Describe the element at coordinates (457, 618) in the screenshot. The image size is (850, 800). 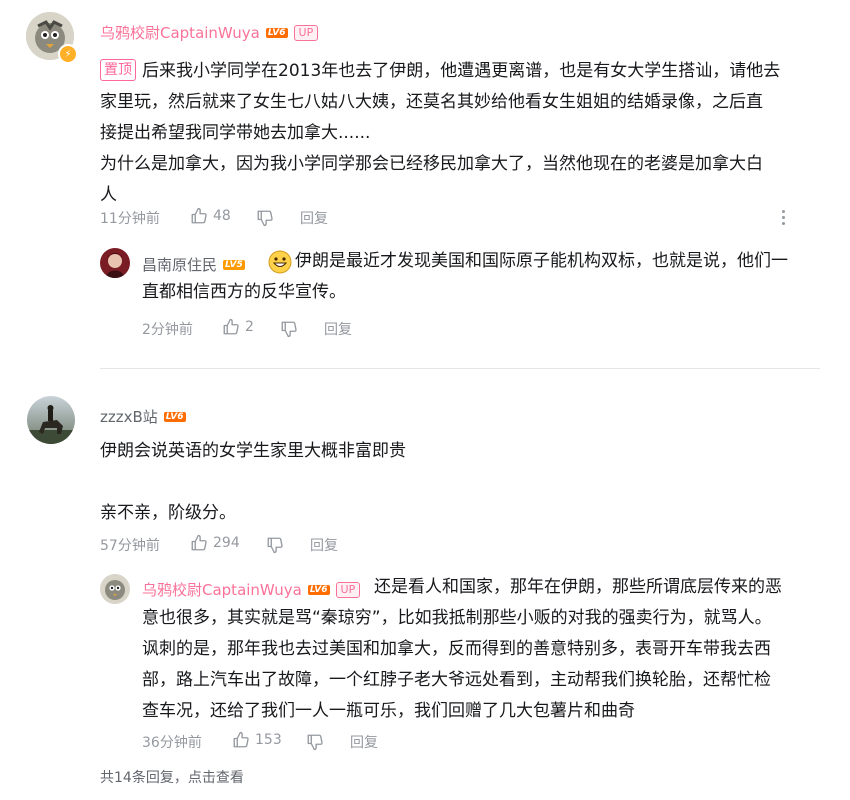
I see `reply-line: 意也很多，其实就是骂“秦琼穷”，比如我抵制那些小贩的对我的强卖行为，就骂人。` at that location.